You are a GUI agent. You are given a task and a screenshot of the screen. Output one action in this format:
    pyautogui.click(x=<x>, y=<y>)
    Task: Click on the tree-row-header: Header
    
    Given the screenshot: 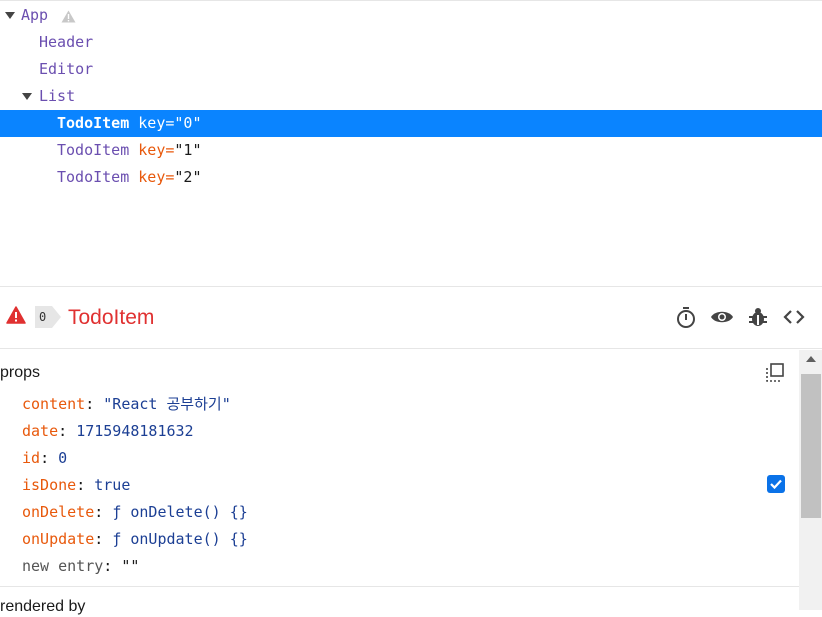 What is the action you would take?
    pyautogui.click(x=411, y=42)
    